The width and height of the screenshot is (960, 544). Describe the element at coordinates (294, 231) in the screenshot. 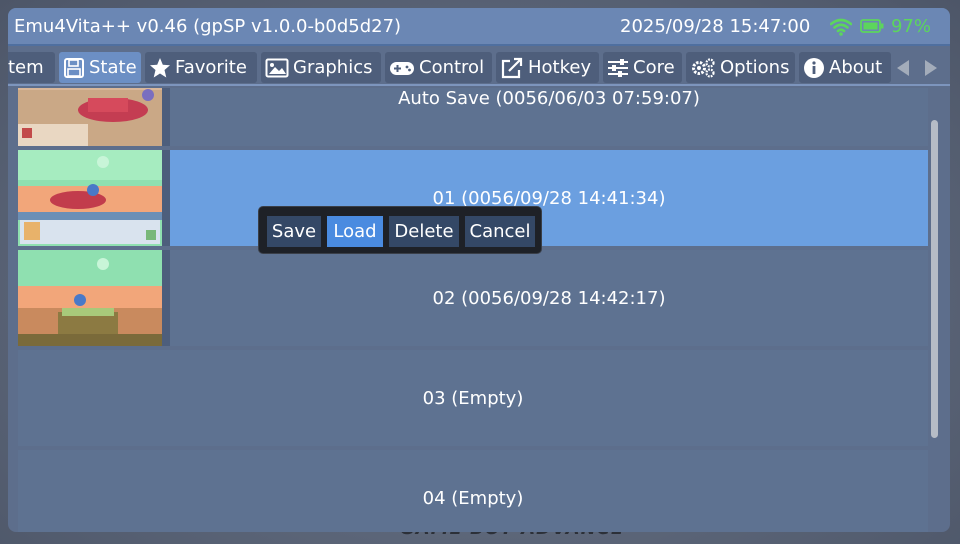

I see `save-button: Save` at that location.